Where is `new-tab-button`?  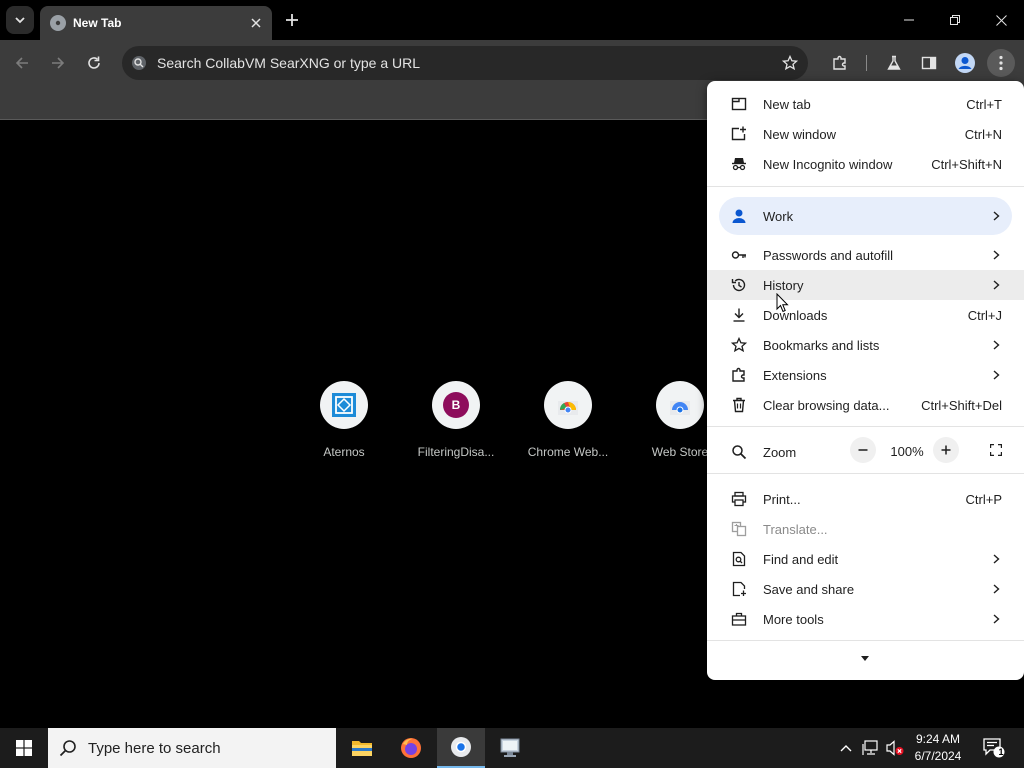
new-tab-button is located at coordinates (292, 20).